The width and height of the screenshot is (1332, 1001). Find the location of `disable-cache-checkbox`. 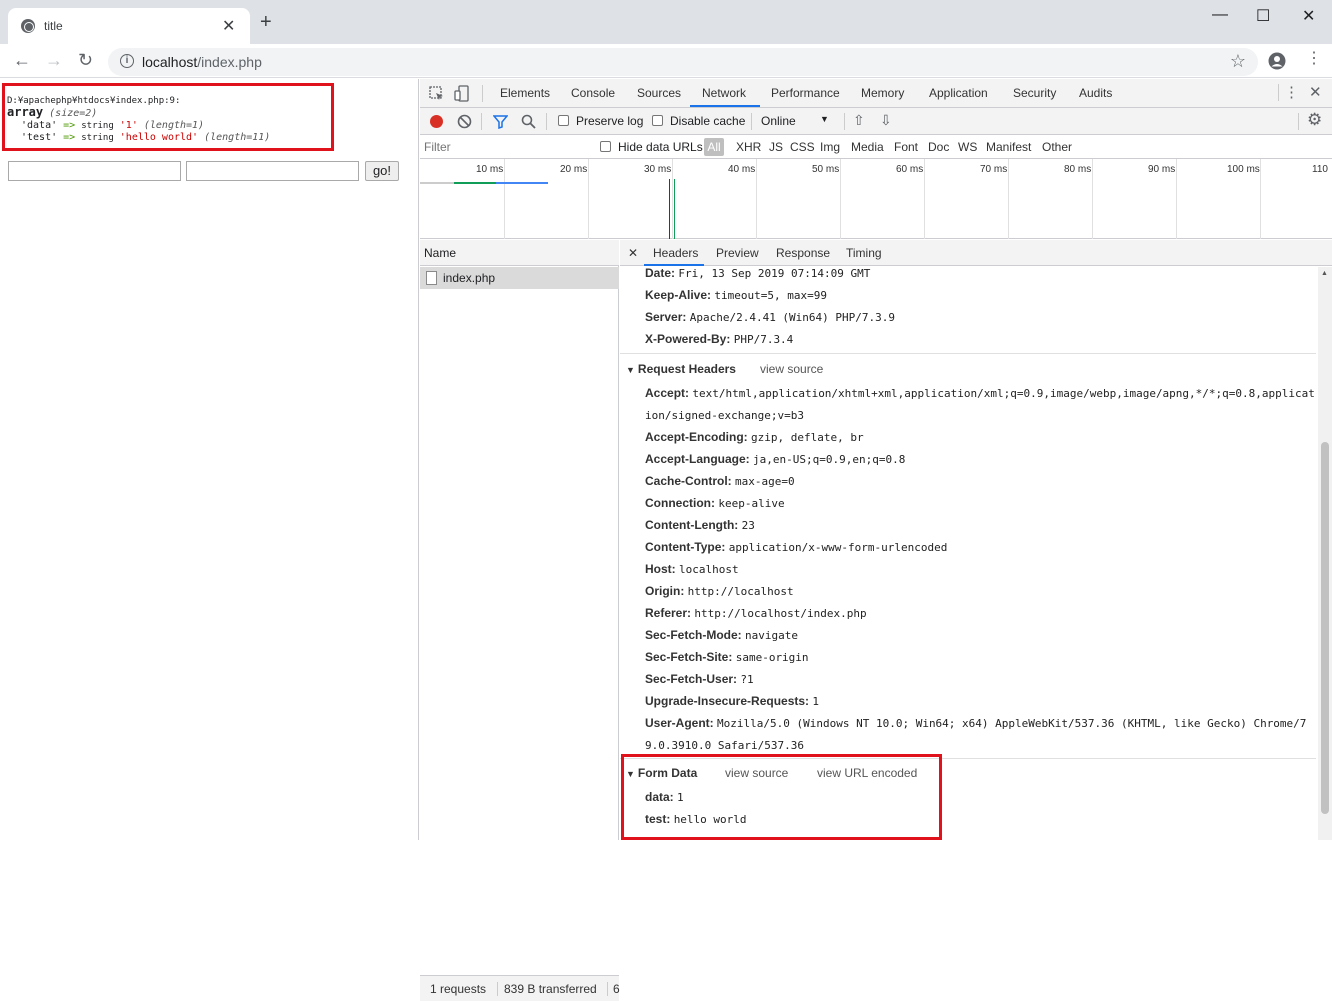

disable-cache-checkbox is located at coordinates (657, 120).